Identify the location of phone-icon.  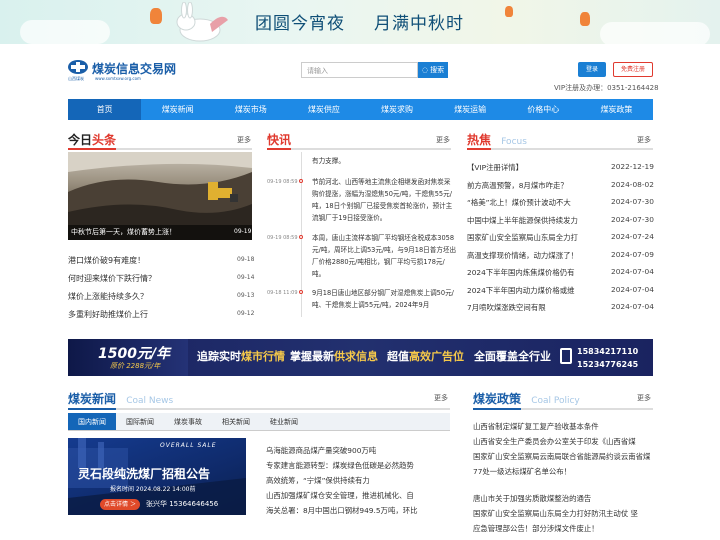
(566, 356).